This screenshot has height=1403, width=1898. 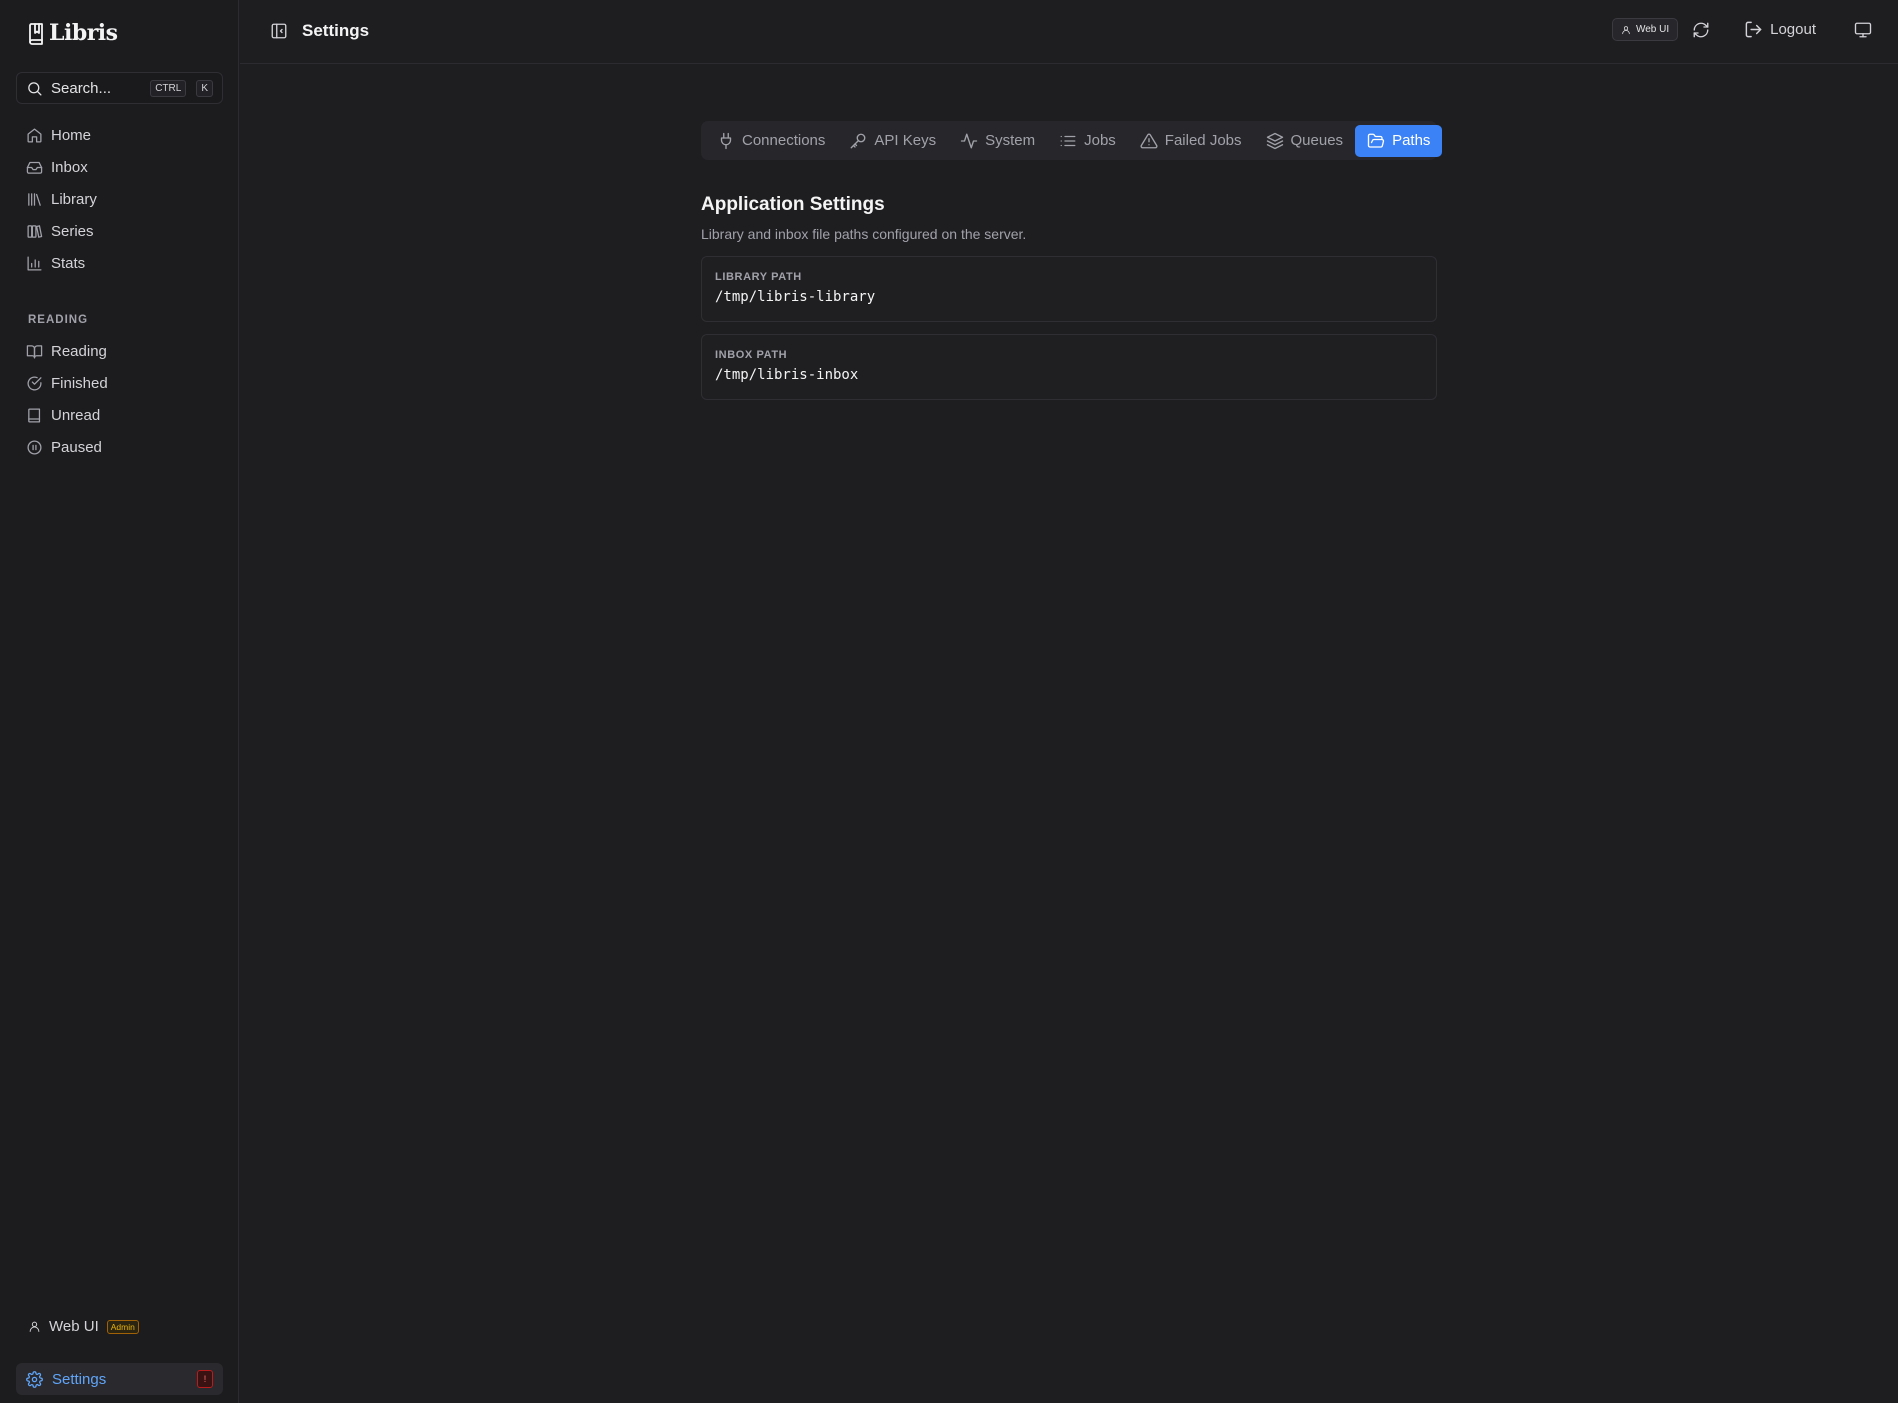 What do you see at coordinates (34, 167) in the screenshot?
I see `inbox-icon` at bounding box center [34, 167].